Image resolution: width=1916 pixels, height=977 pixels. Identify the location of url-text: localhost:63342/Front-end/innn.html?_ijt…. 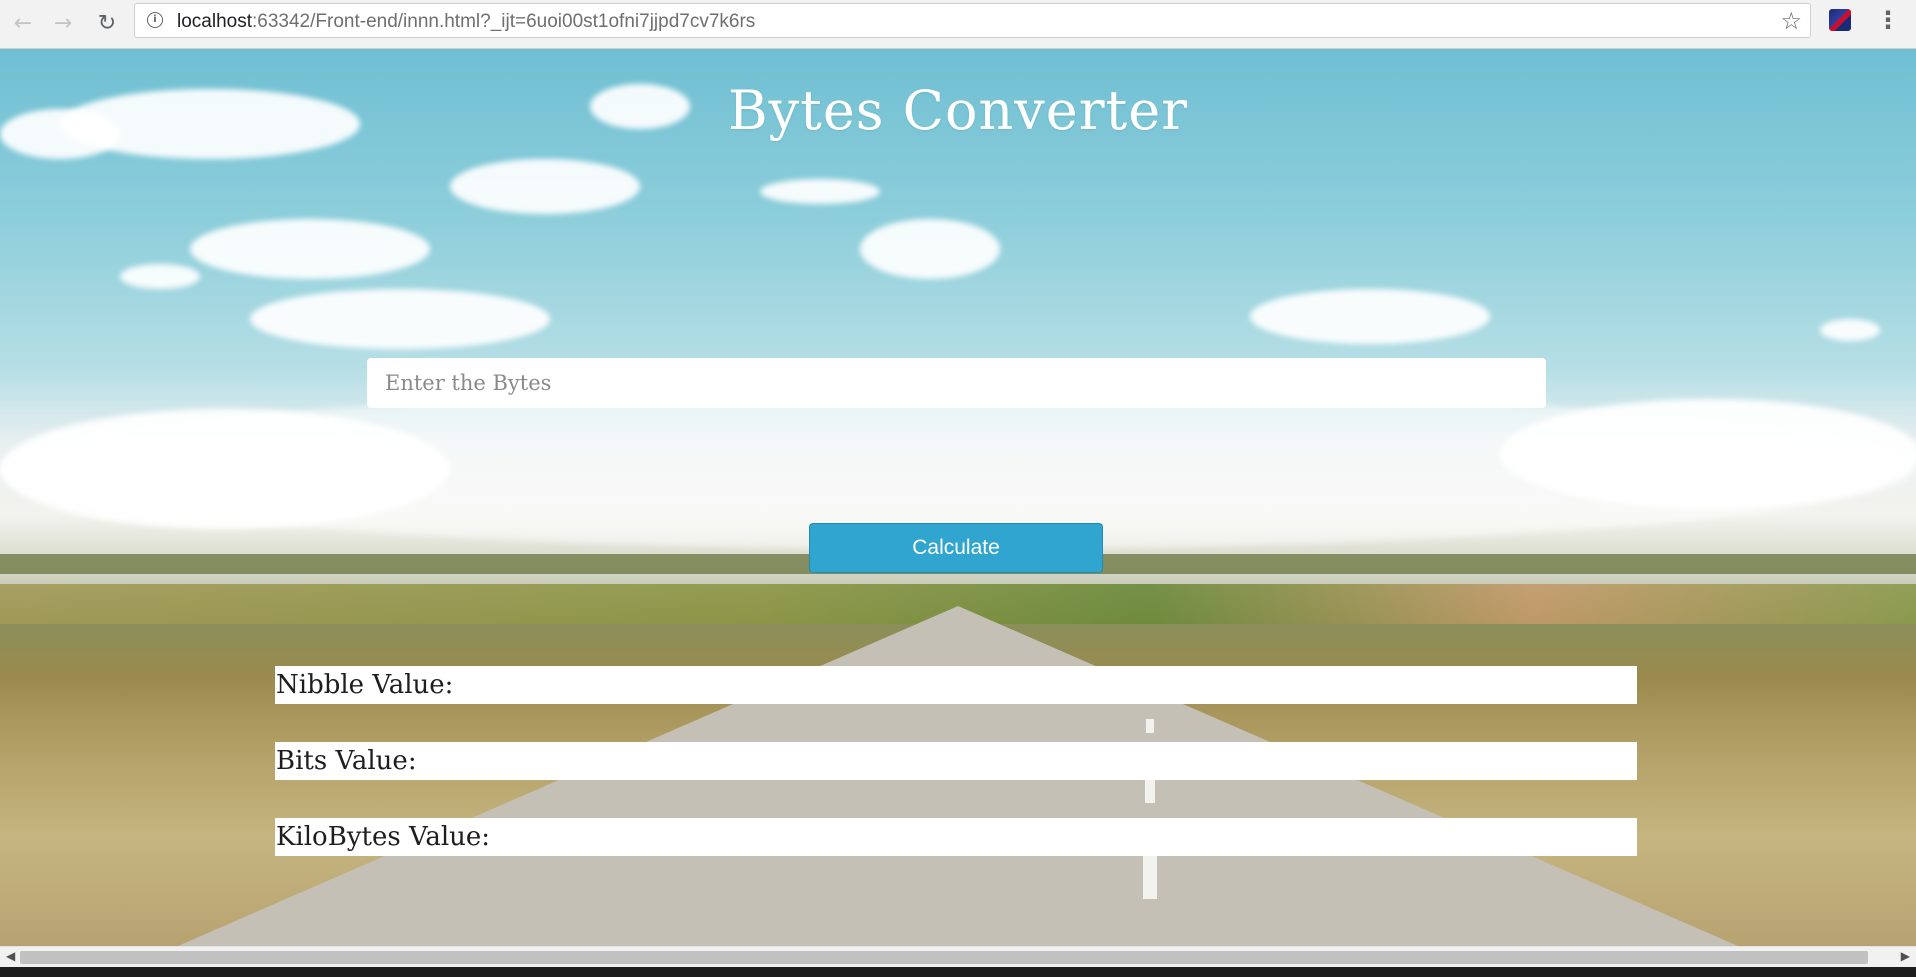
(466, 22).